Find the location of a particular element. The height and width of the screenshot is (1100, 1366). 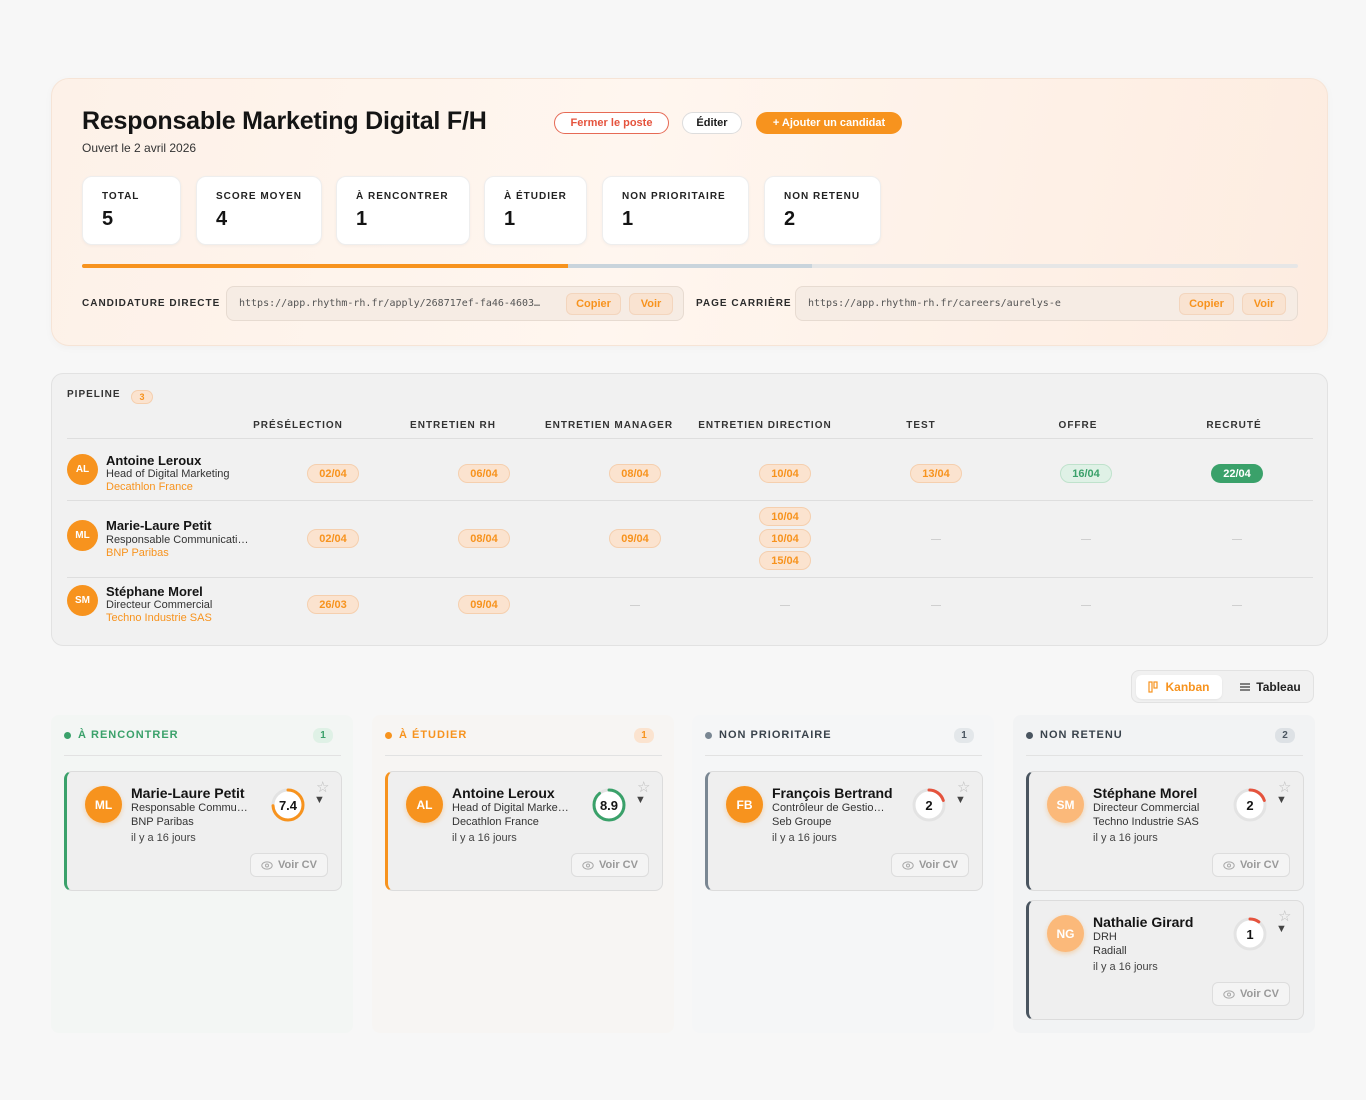

stat-total: TOTAL 5 is located at coordinates (131, 210).